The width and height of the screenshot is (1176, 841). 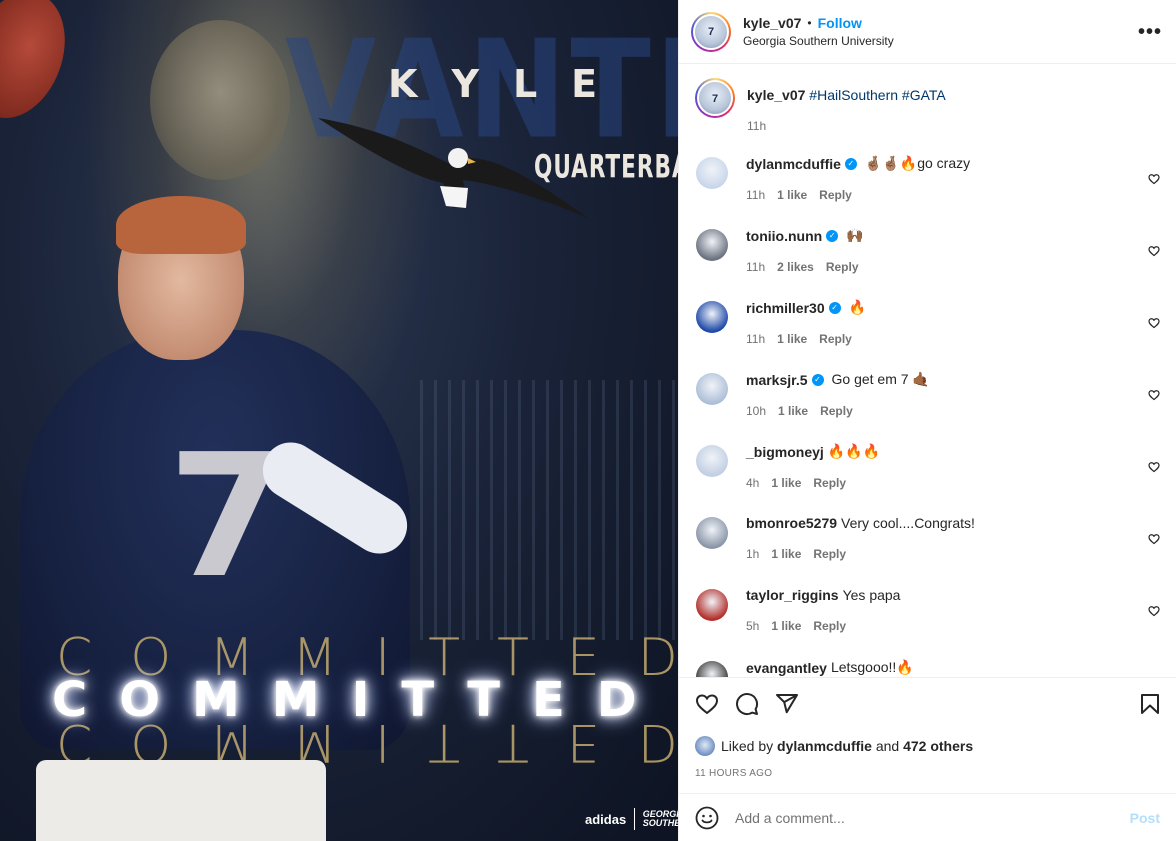 I want to click on add-comment-bar: Post, so click(x=927, y=817).